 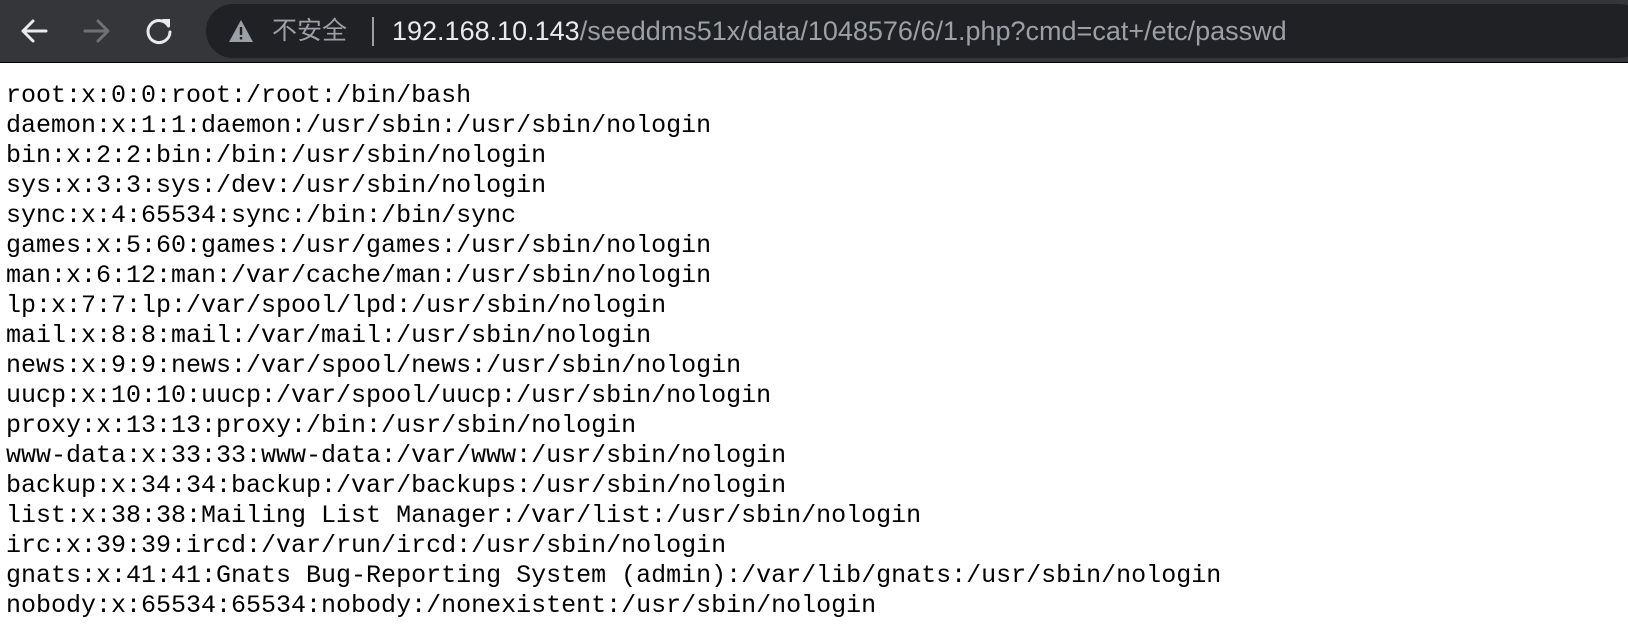 I want to click on forward-button, so click(x=97, y=31).